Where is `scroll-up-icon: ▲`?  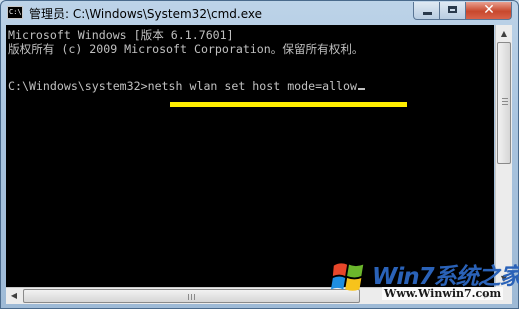
scroll-up-icon: ▲ is located at coordinates (504, 33).